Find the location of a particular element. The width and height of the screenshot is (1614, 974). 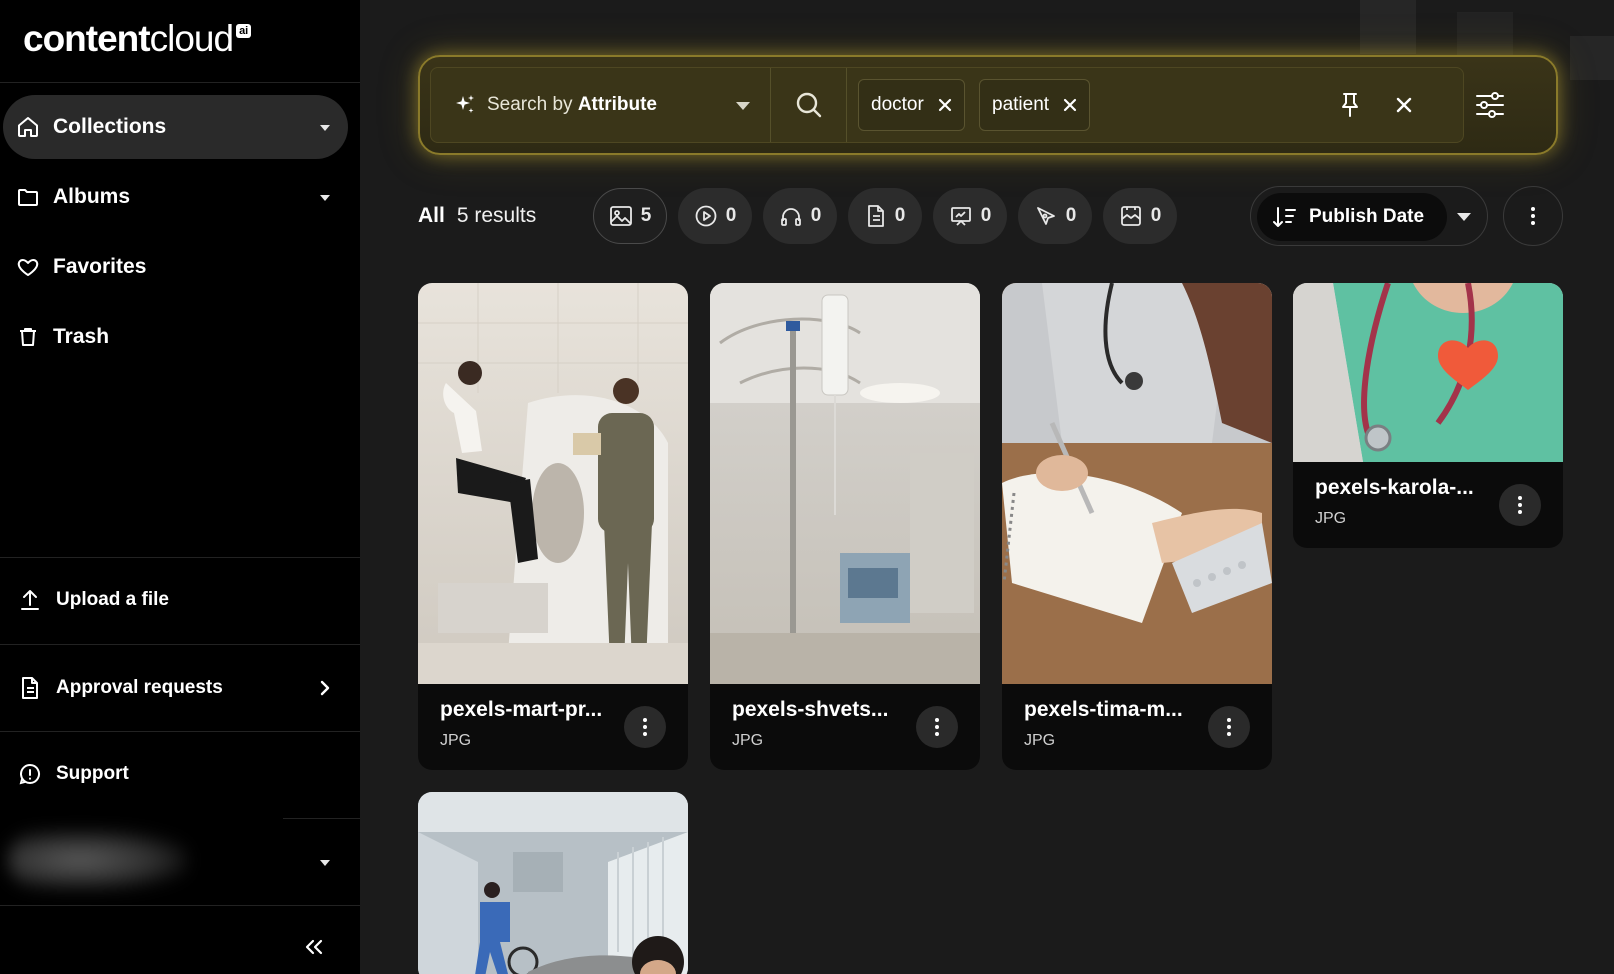

search-chip-patient: patient is located at coordinates (1035, 105).